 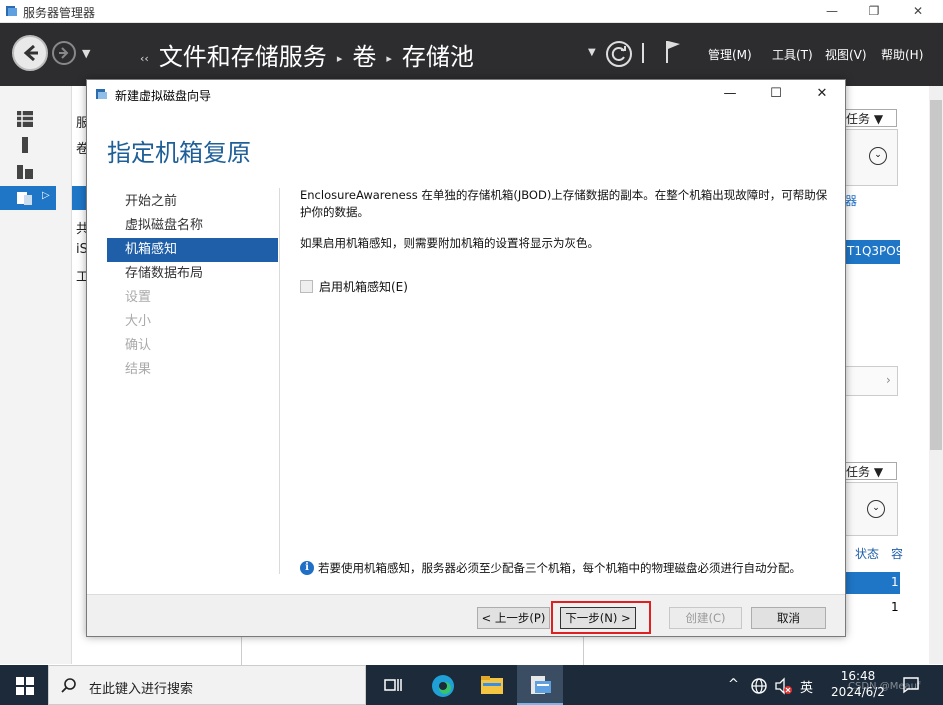 What do you see at coordinates (846, 54) in the screenshot?
I see `menu-view: 视图(V)` at bounding box center [846, 54].